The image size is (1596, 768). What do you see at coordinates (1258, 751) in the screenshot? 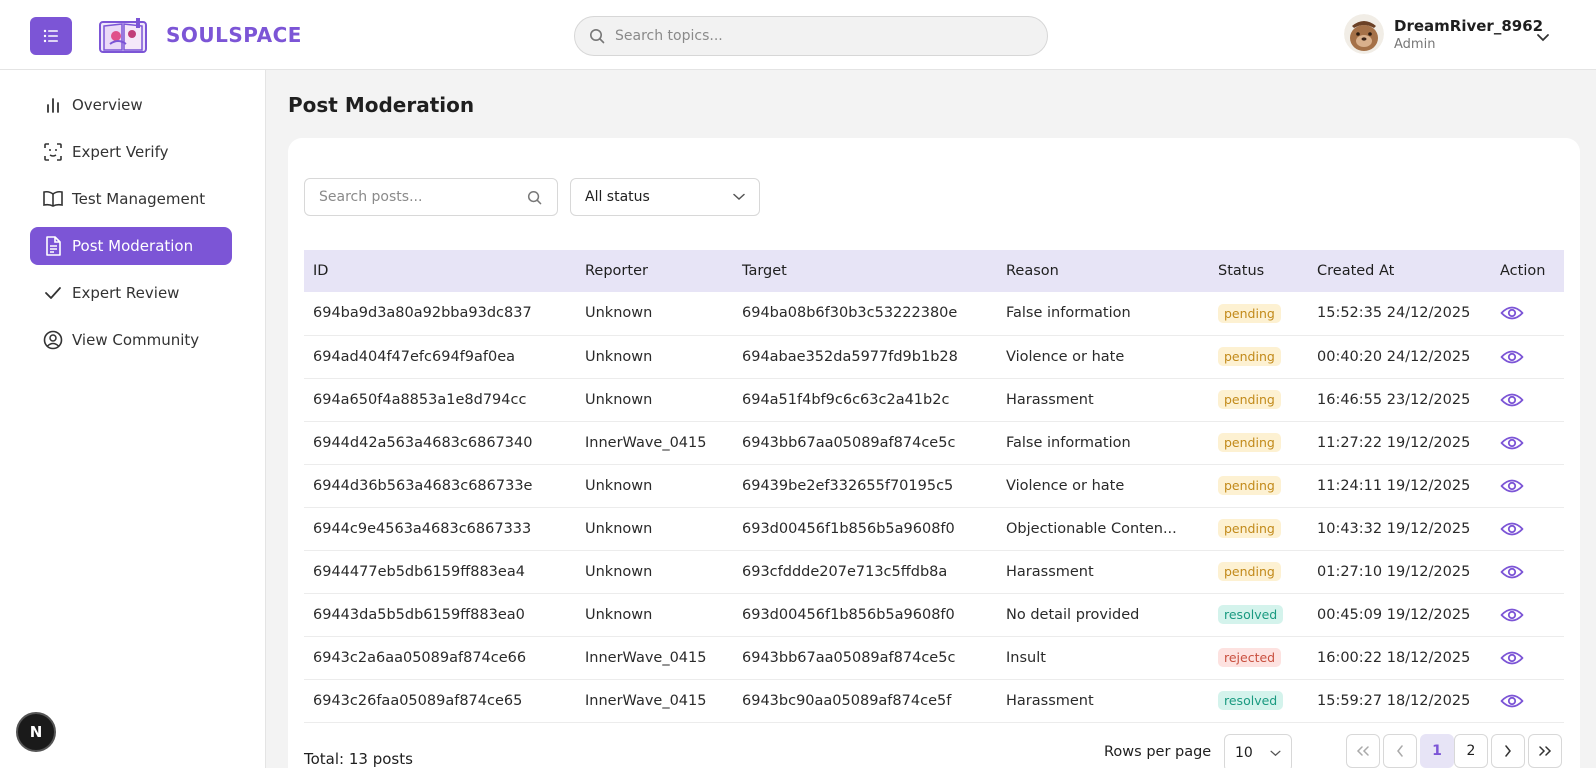
I see `rows-per-page-select: 10` at bounding box center [1258, 751].